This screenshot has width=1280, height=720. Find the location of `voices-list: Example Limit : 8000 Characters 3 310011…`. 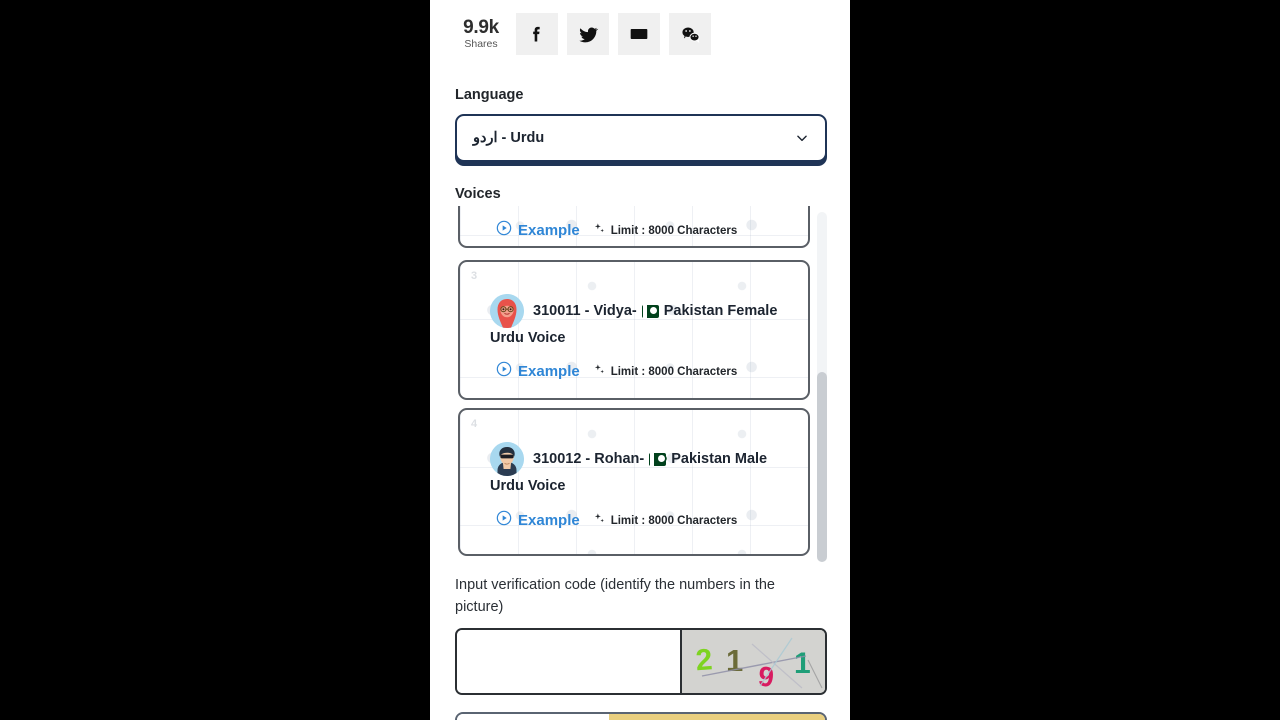

voices-list: Example Limit : 8000 Characters 3 310011… is located at coordinates (641, 384).